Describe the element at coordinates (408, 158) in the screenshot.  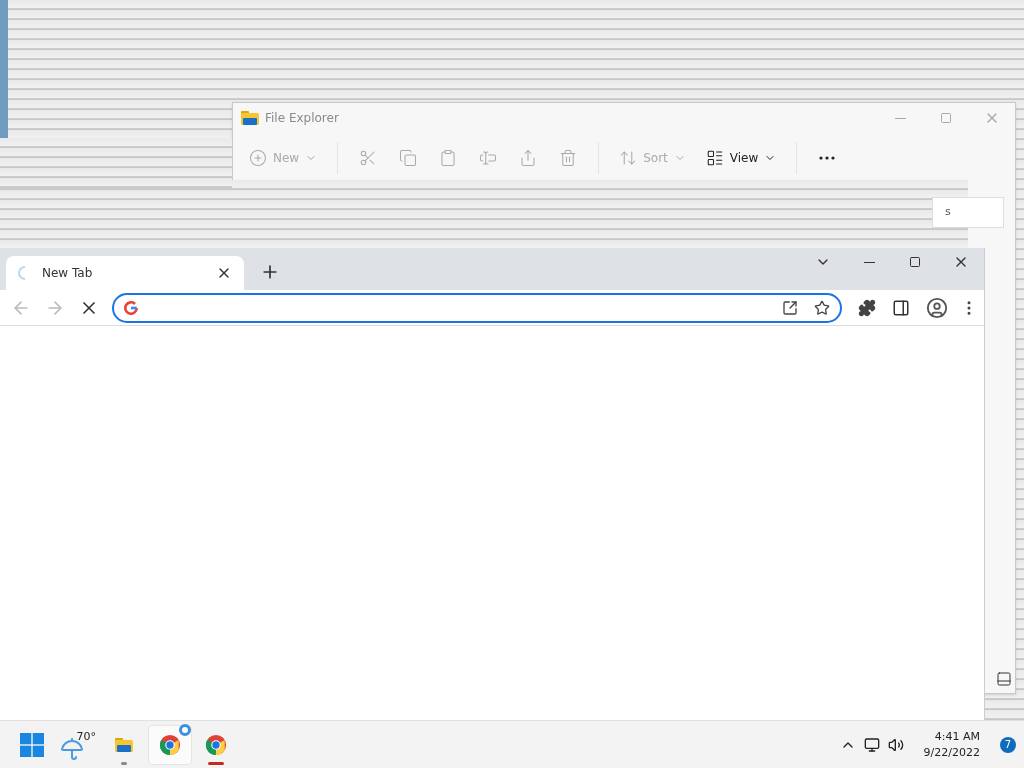
I see `copy-icon` at that location.